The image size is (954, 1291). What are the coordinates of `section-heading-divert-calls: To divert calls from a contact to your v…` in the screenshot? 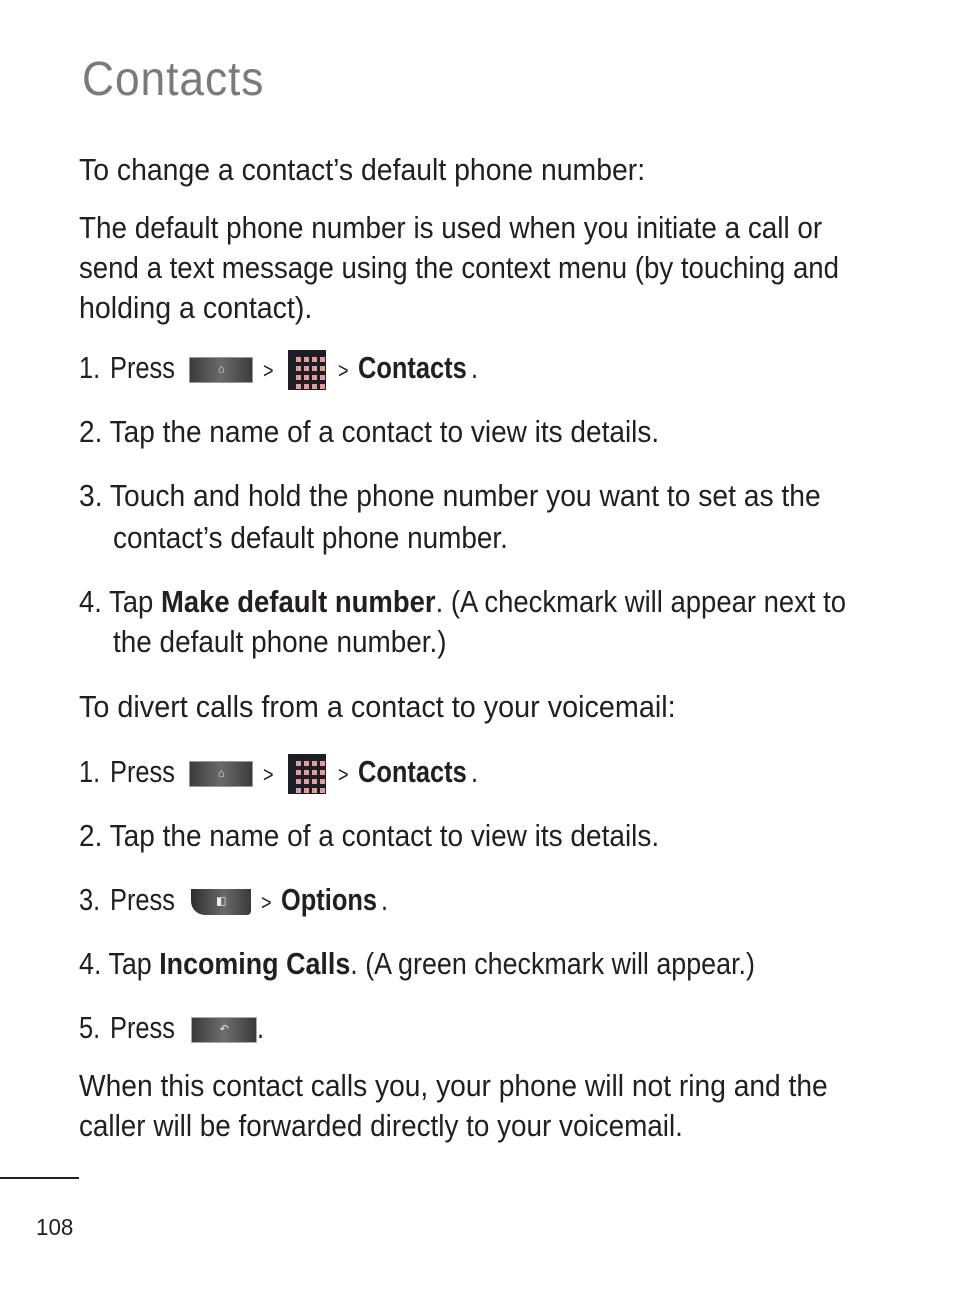 It's located at (377, 706).